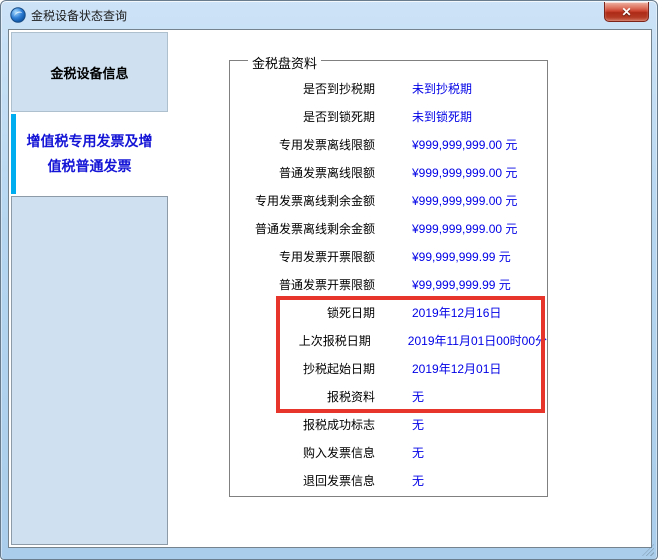 The height and width of the screenshot is (560, 658). What do you see at coordinates (338, 368) in the screenshot?
I see `field-label: 抄税起始日期` at bounding box center [338, 368].